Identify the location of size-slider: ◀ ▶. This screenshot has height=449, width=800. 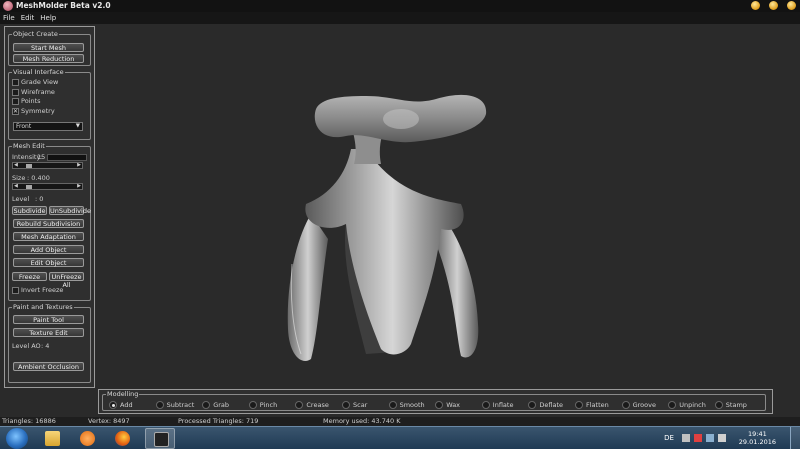
(47, 186).